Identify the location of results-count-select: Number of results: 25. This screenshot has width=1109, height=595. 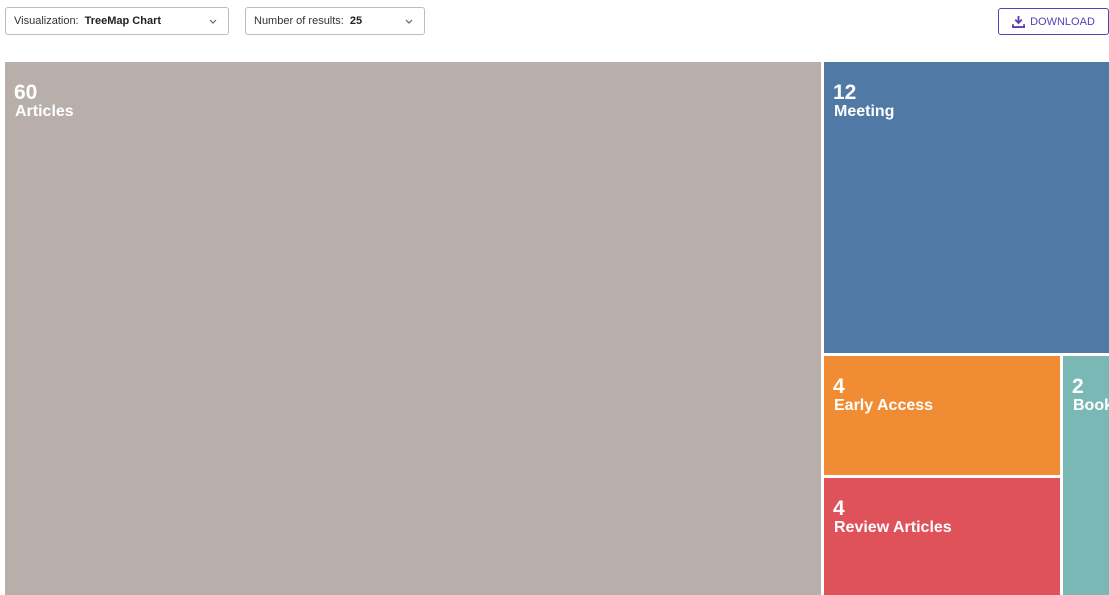
(335, 21).